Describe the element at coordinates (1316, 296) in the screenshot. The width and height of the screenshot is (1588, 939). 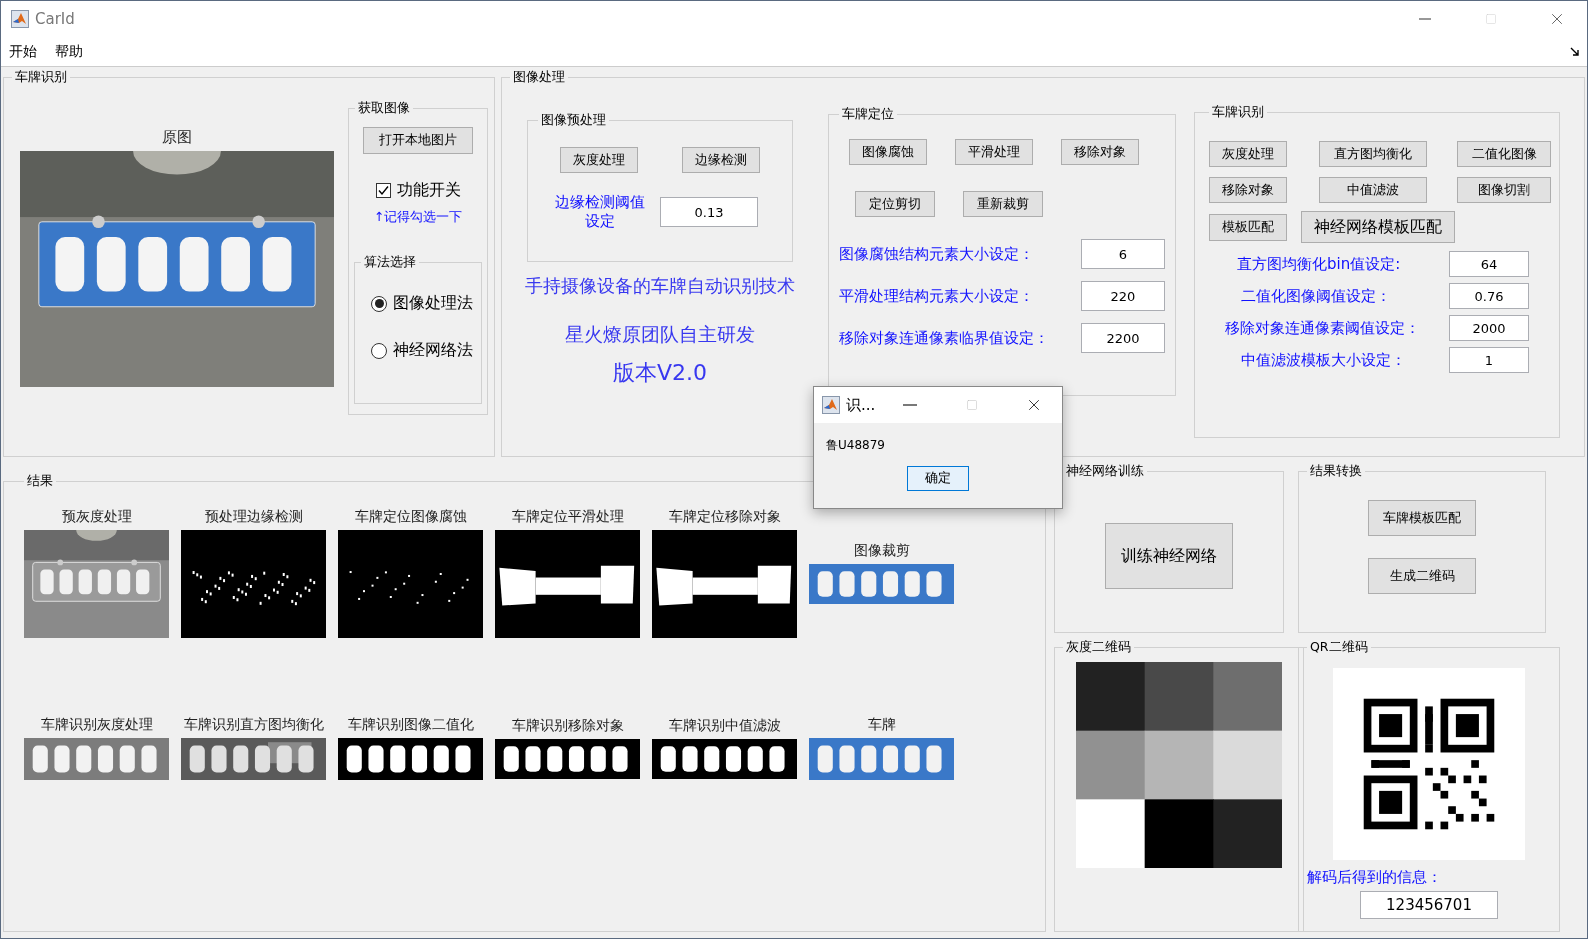
I see `setting-label: 二值化图像阈值设定：` at that location.